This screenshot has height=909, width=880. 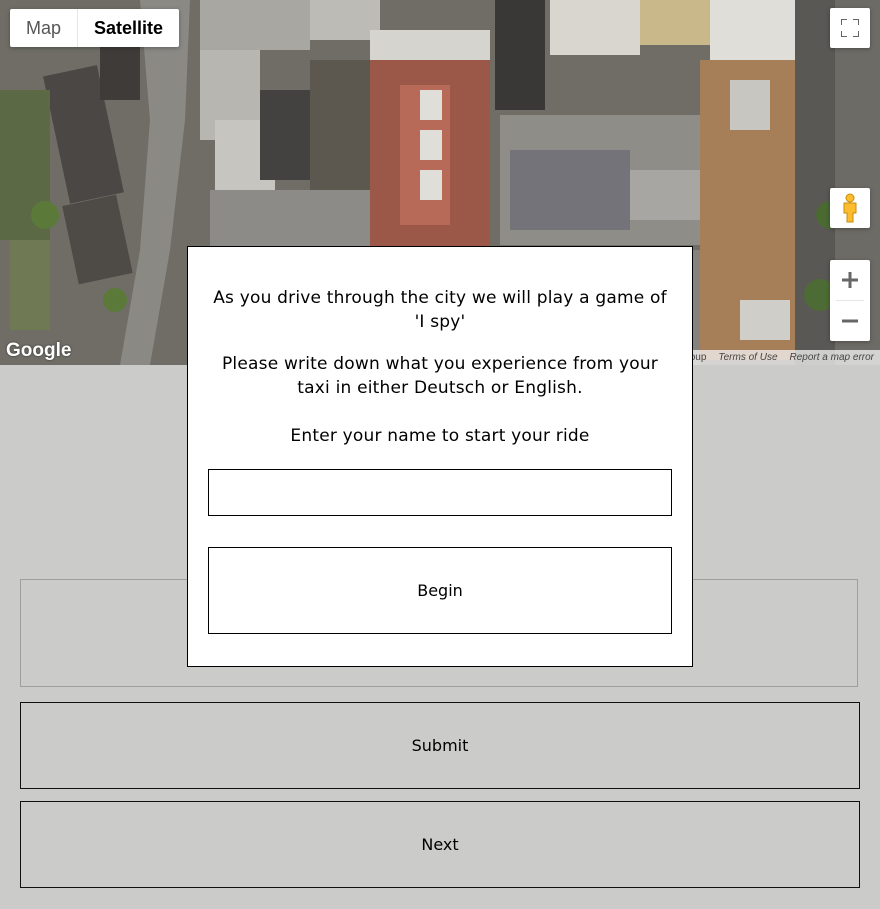 I want to click on plus-icon, so click(x=850, y=280).